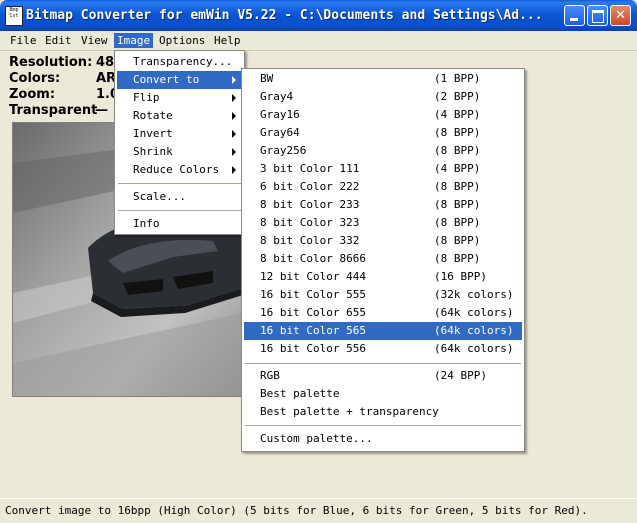  Describe the element at coordinates (179, 134) in the screenshot. I see `menu-item-invert: Invert` at that location.